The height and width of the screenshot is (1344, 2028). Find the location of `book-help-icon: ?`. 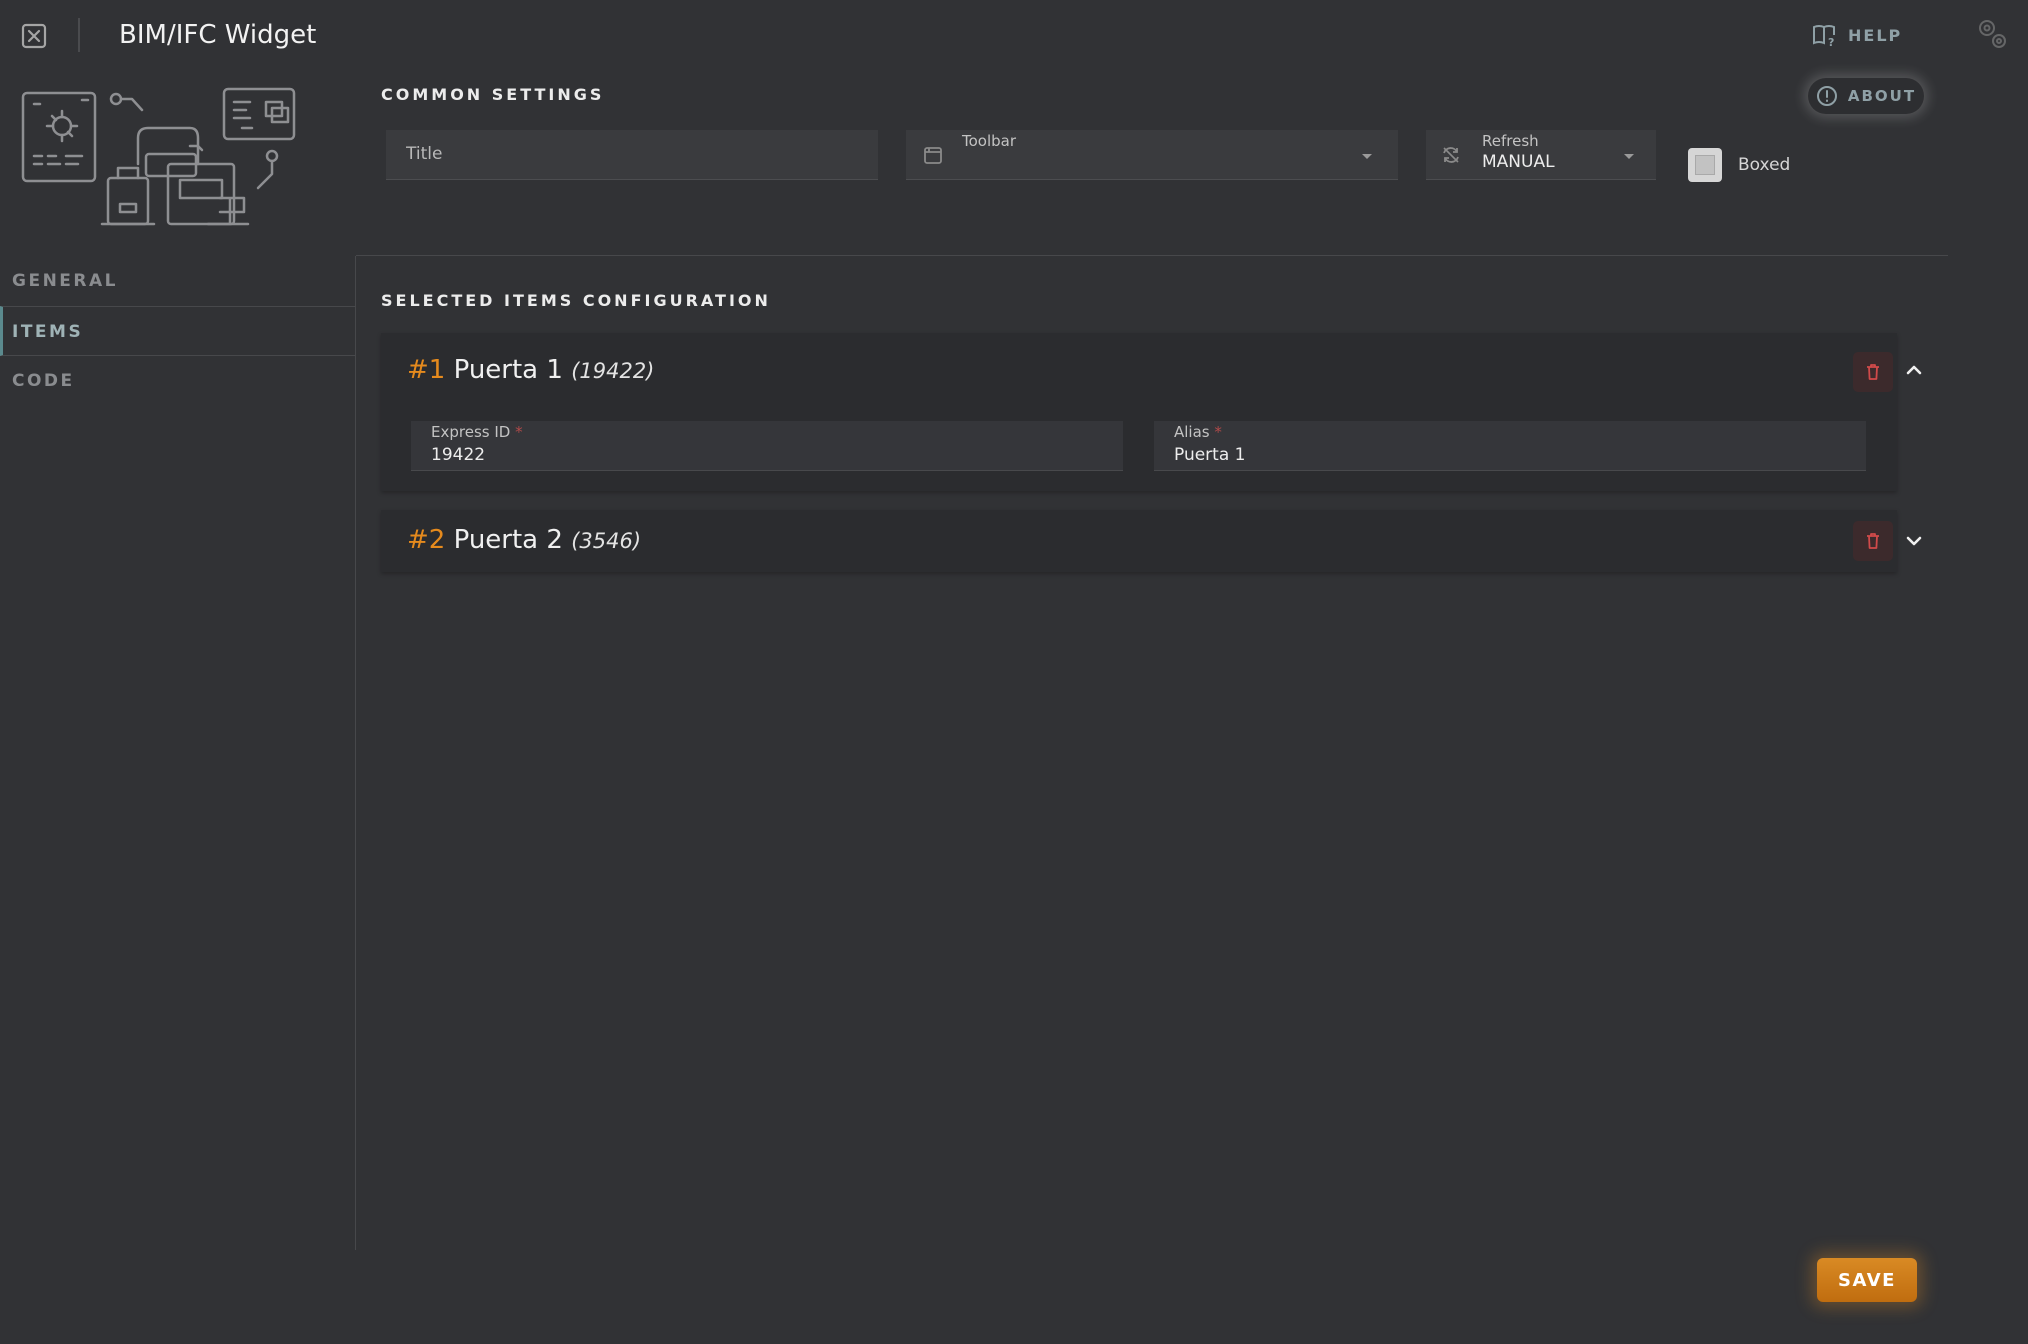

book-help-icon: ? is located at coordinates (1824, 36).